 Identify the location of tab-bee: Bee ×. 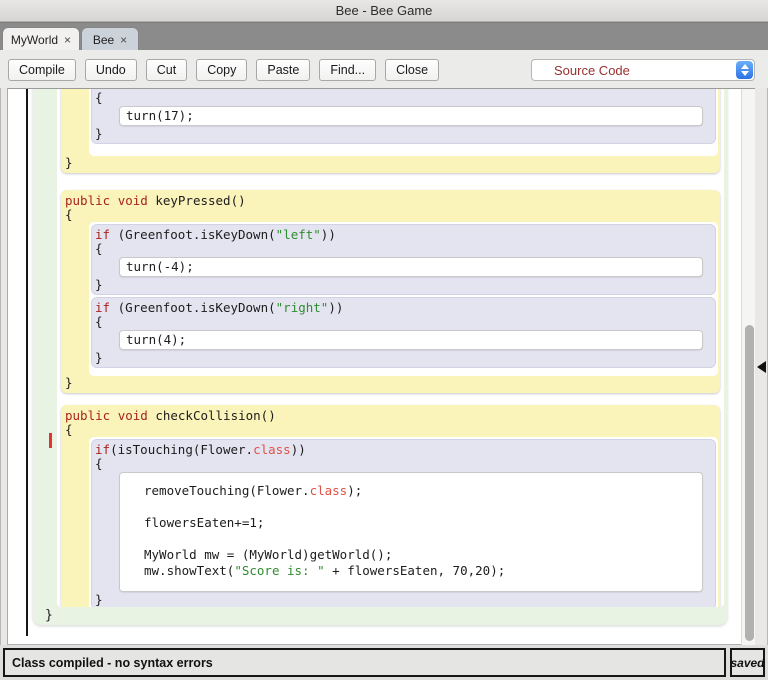
(110, 39).